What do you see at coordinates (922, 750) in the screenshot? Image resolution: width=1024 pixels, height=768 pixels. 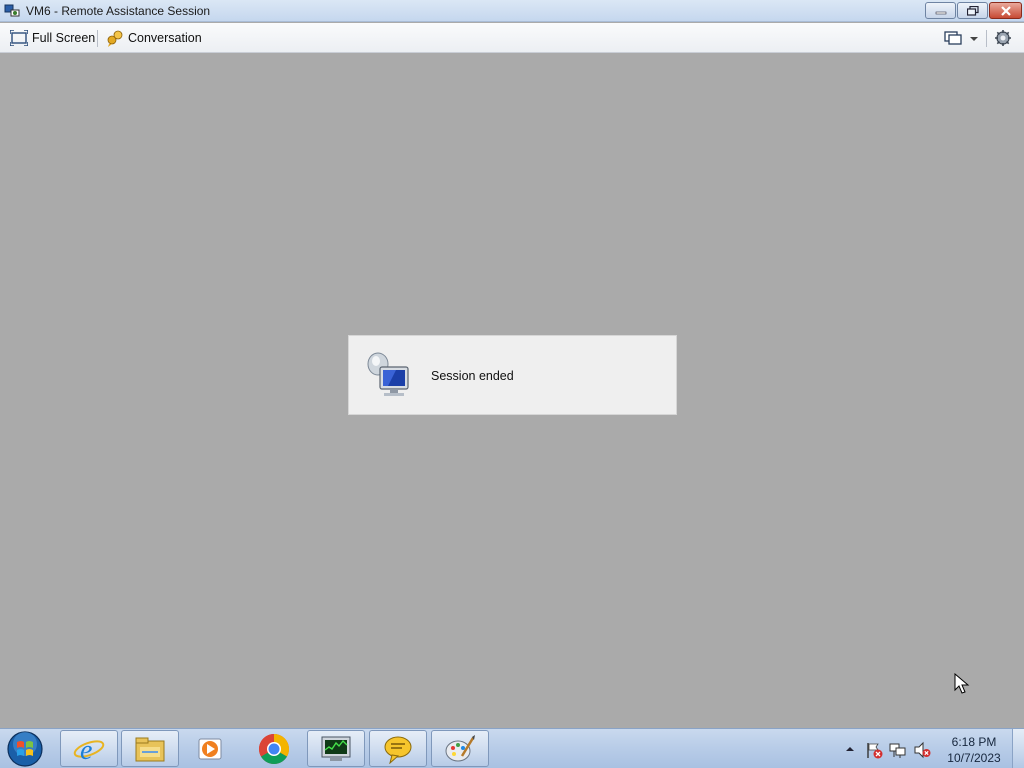 I see `volume-muted-icon` at bounding box center [922, 750].